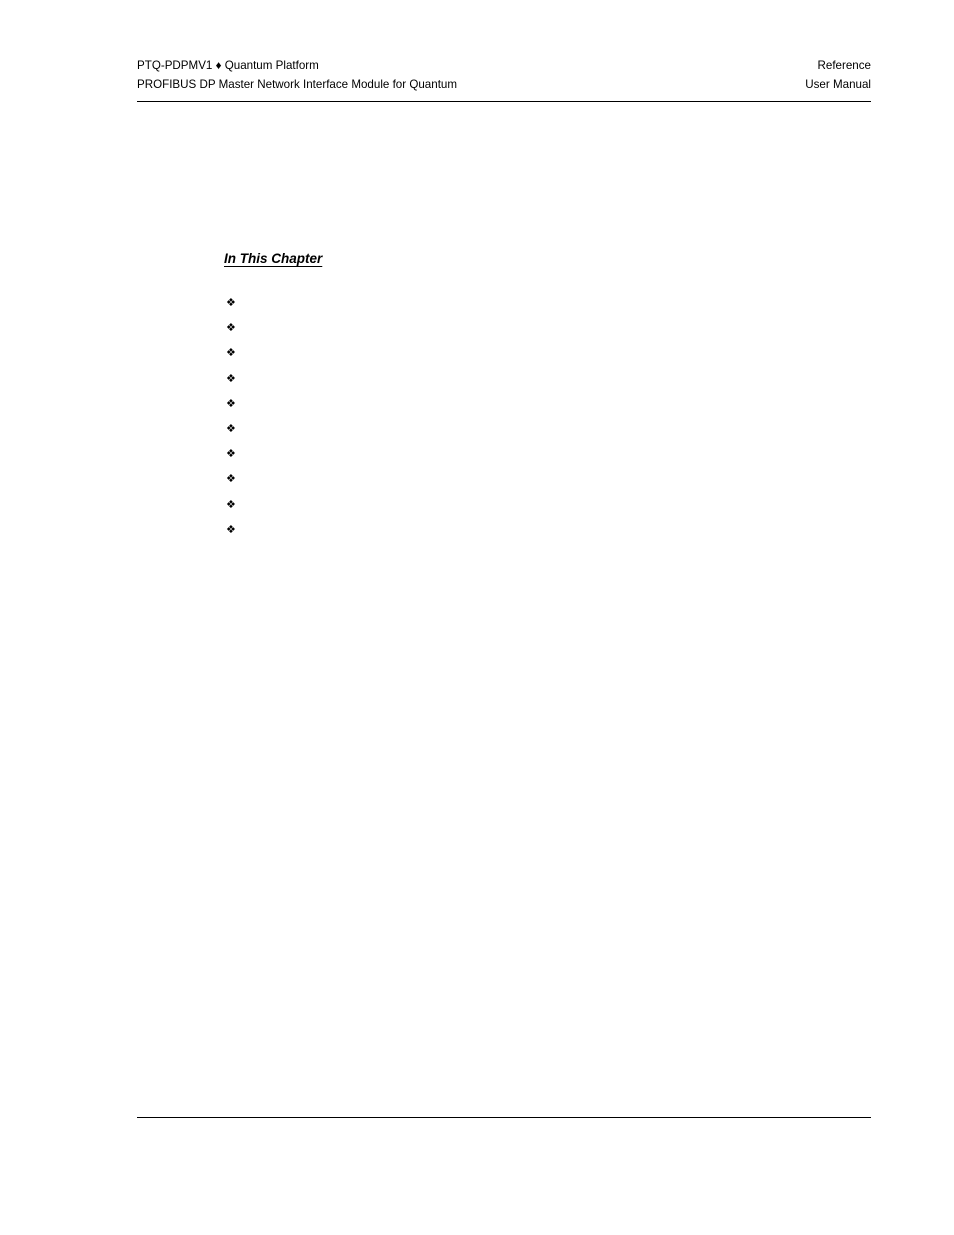 The height and width of the screenshot is (1235, 954). Describe the element at coordinates (838, 84) in the screenshot. I see `header-doc-subtype-line: User Manual` at that location.